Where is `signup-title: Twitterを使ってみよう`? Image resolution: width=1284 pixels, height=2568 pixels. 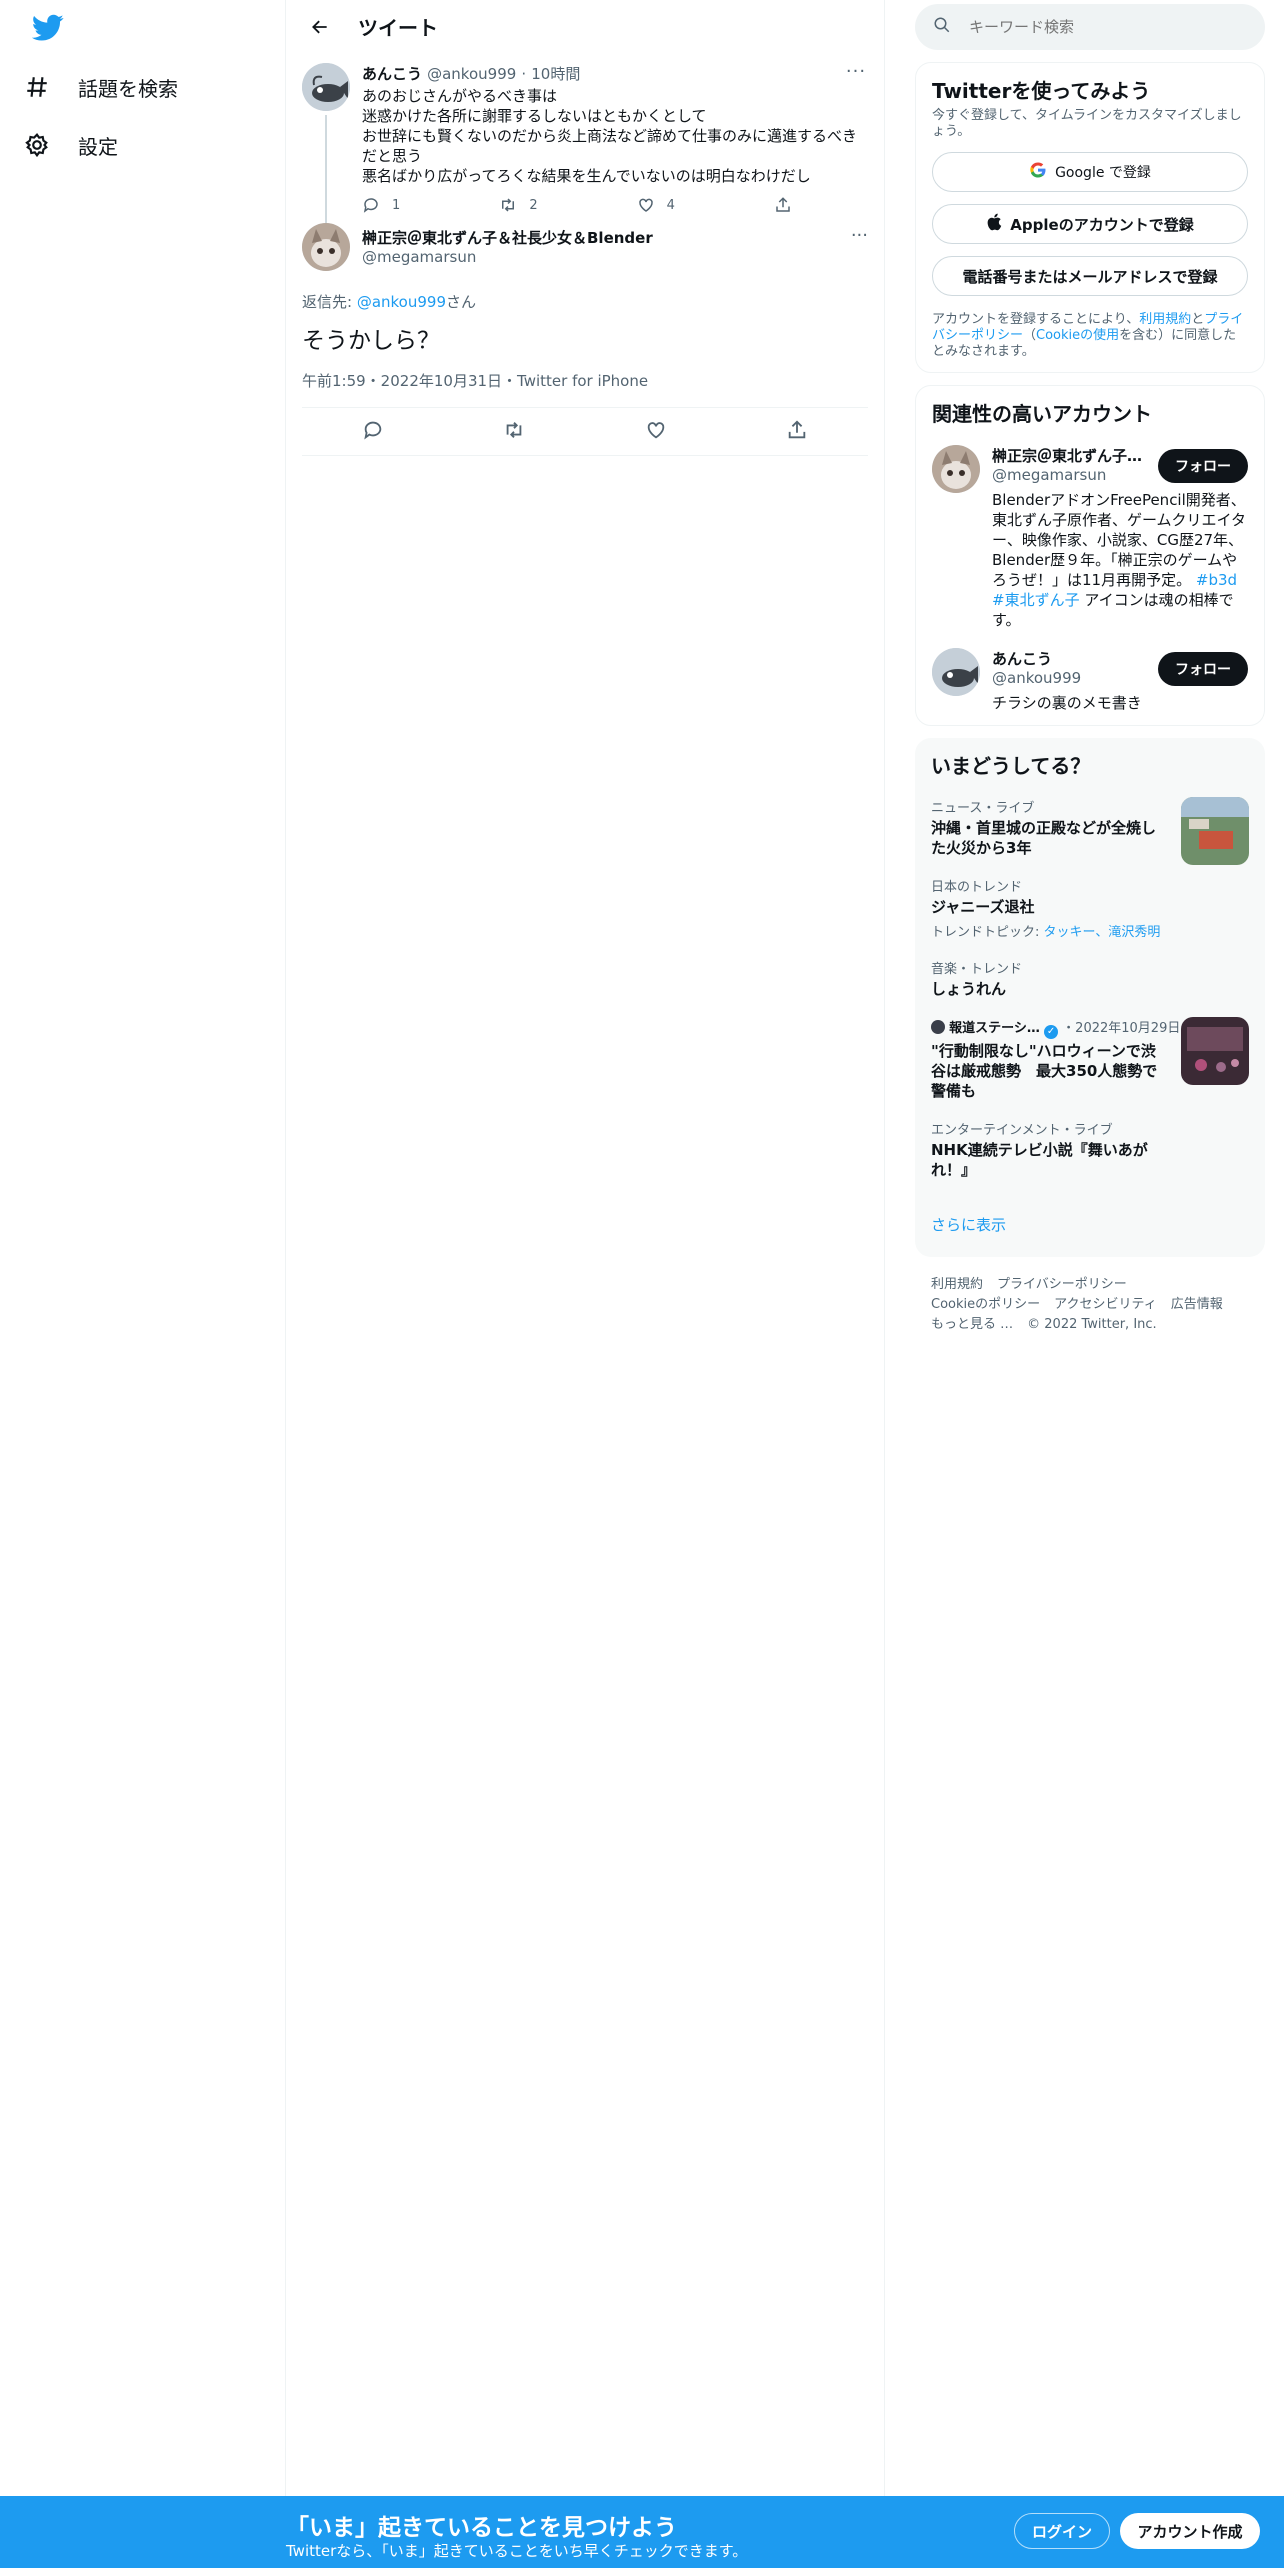
signup-title: Twitterを使ってみよう is located at coordinates (1041, 91).